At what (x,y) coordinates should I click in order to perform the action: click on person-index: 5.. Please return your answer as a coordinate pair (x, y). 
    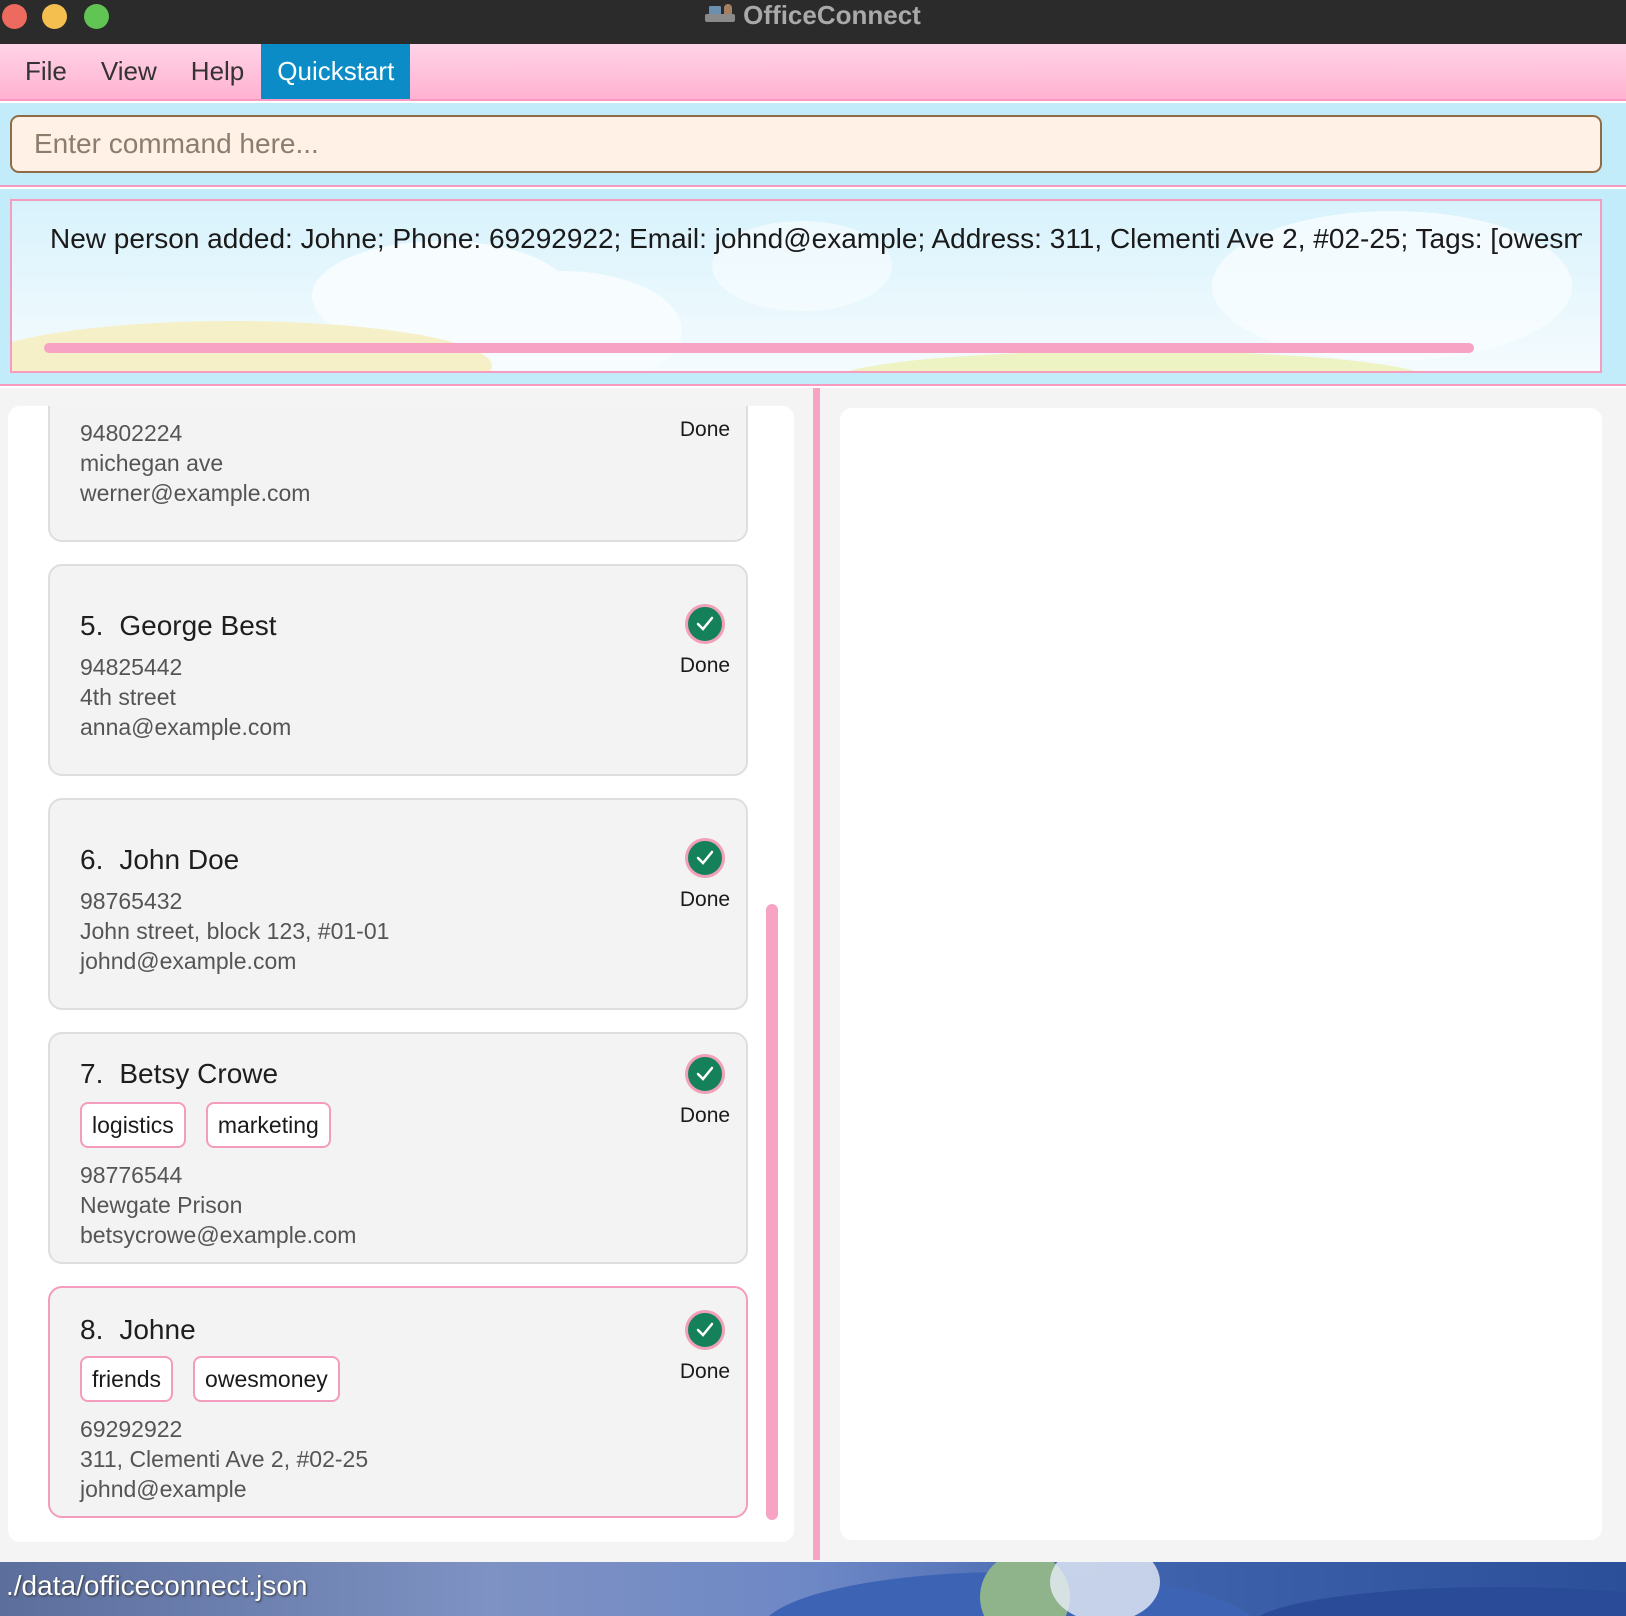
    Looking at the image, I should click on (92, 625).